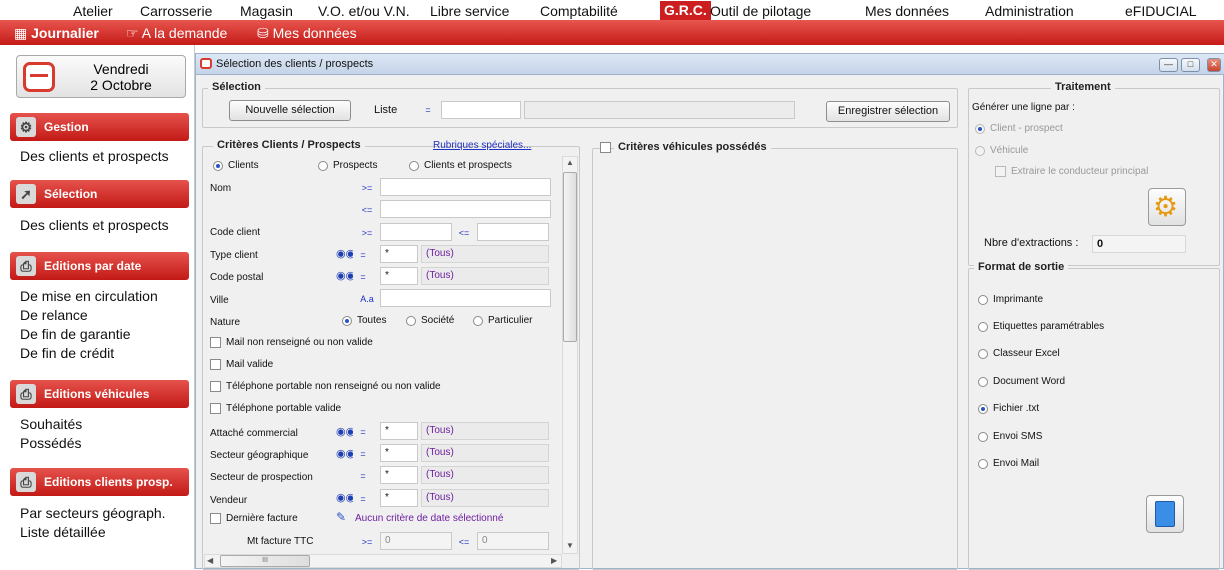 This screenshot has width=1224, height=570. What do you see at coordinates (570, 257) in the screenshot?
I see `criteres-vscroll-thumb` at bounding box center [570, 257].